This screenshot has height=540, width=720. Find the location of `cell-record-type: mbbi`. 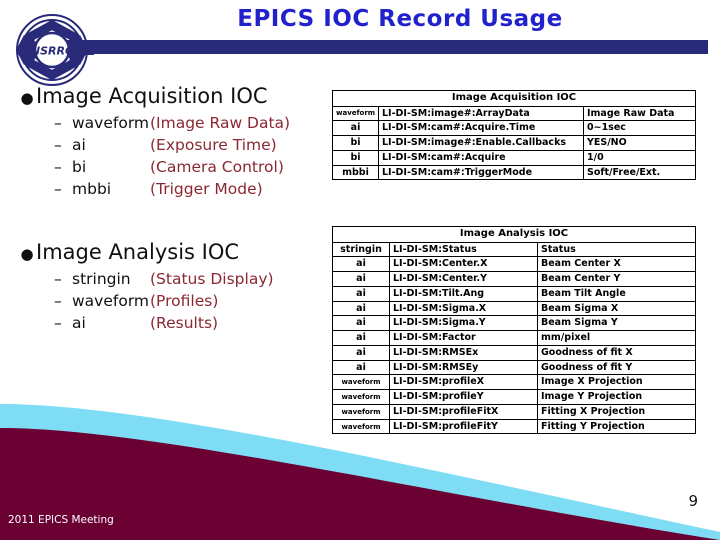

cell-record-type: mbbi is located at coordinates (355, 172).